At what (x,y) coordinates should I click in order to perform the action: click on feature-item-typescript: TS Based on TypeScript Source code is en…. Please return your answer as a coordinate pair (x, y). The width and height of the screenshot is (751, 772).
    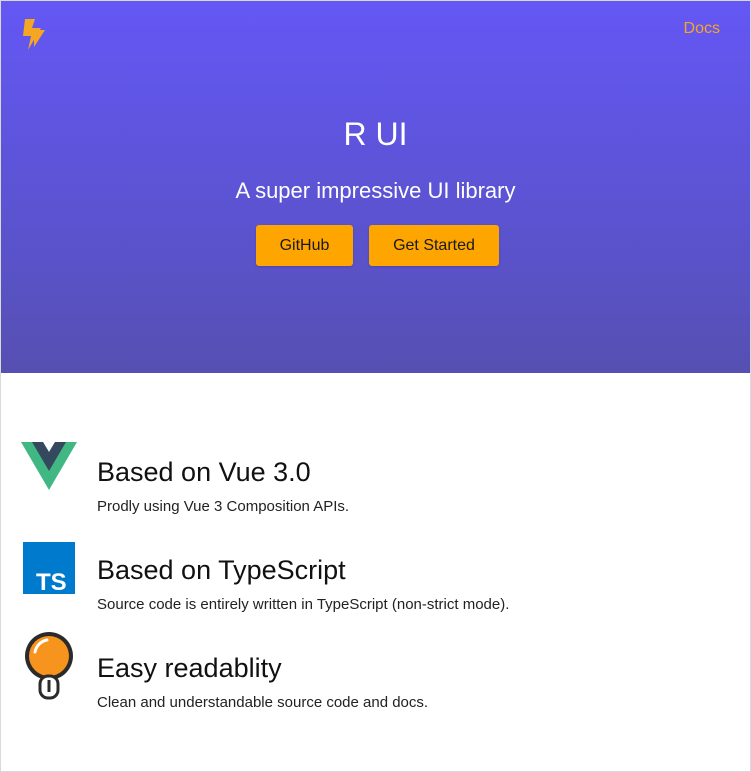
    Looking at the image, I should click on (371, 575).